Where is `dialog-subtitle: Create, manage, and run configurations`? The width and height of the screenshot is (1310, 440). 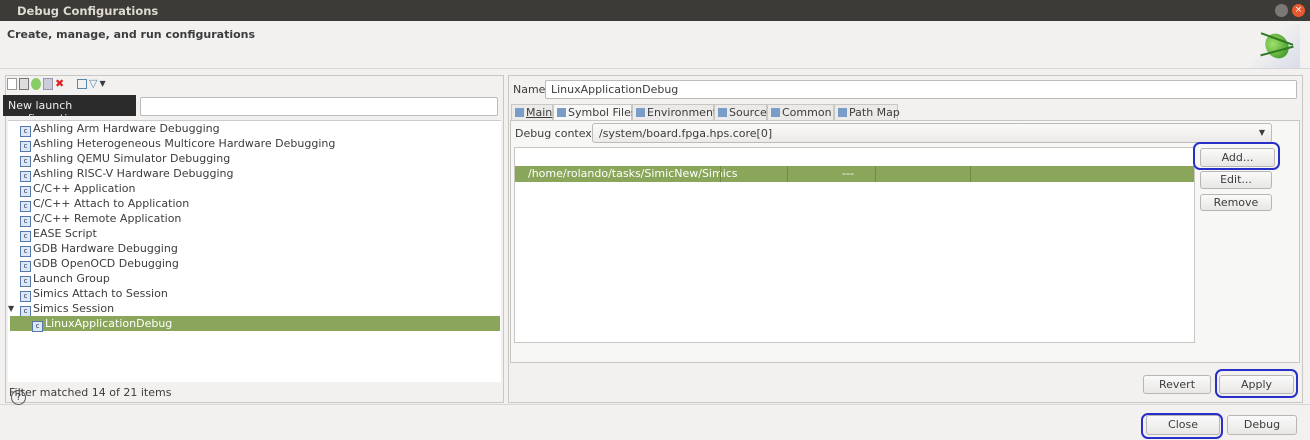 dialog-subtitle: Create, manage, and run configurations is located at coordinates (131, 34).